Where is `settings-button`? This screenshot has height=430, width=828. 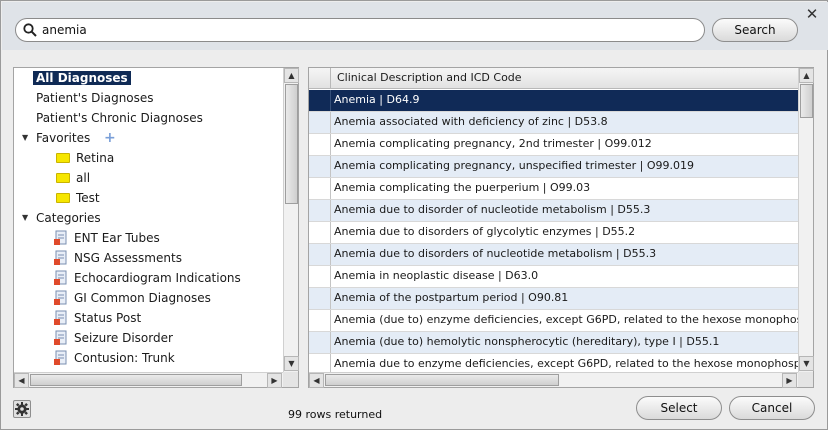 settings-button is located at coordinates (22, 409).